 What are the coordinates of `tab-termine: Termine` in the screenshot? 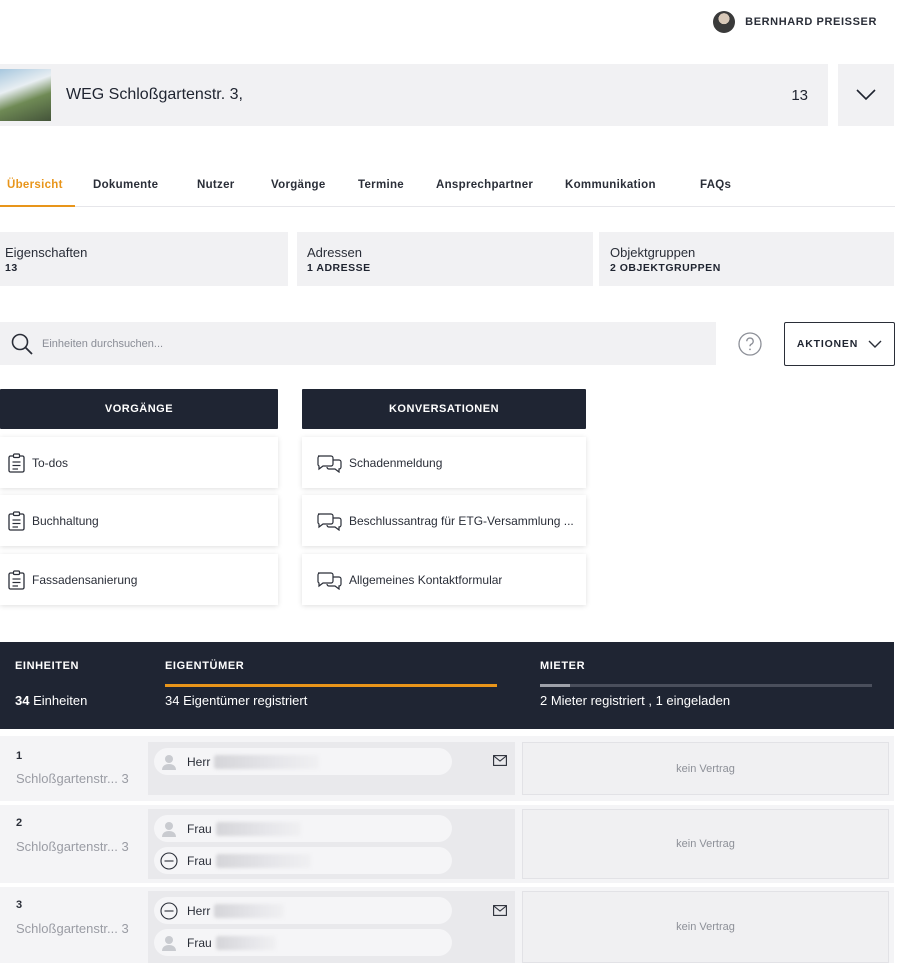 It's located at (381, 185).